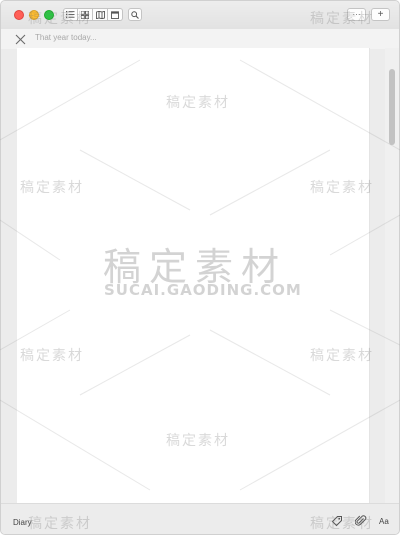 This screenshot has width=400, height=535. What do you see at coordinates (203, 290) in the screenshot?
I see `watermark-url: SUCAI.GAODING.COM` at bounding box center [203, 290].